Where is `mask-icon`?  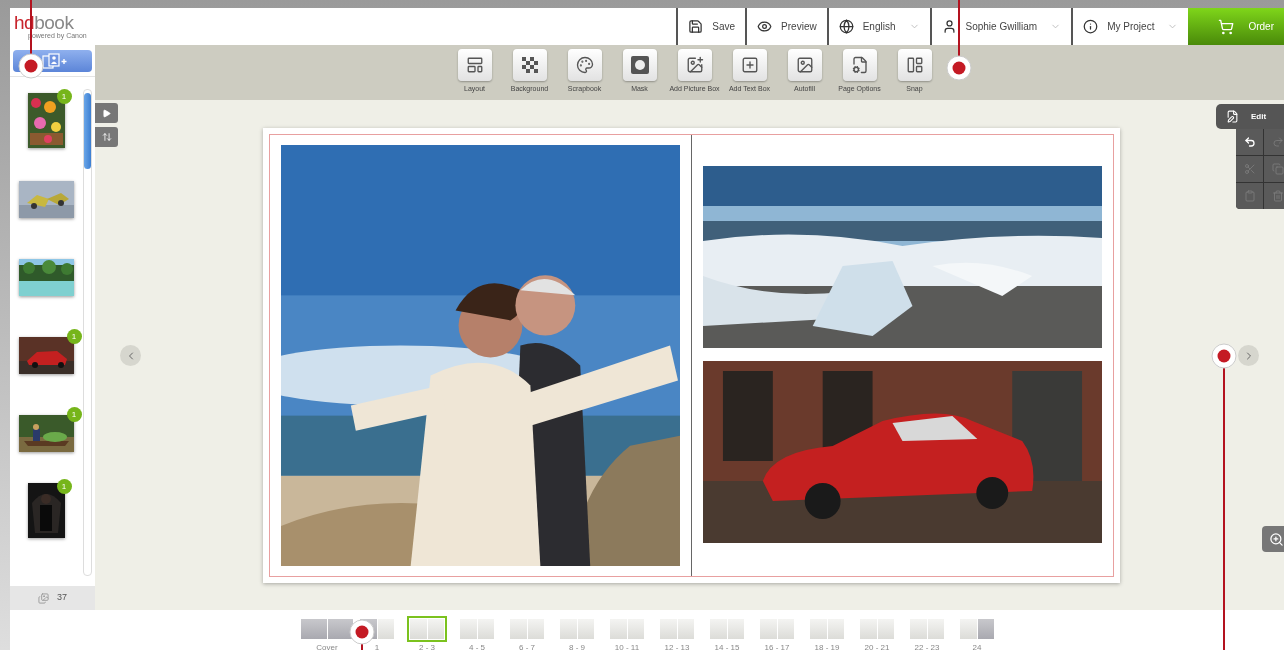 mask-icon is located at coordinates (639, 65).